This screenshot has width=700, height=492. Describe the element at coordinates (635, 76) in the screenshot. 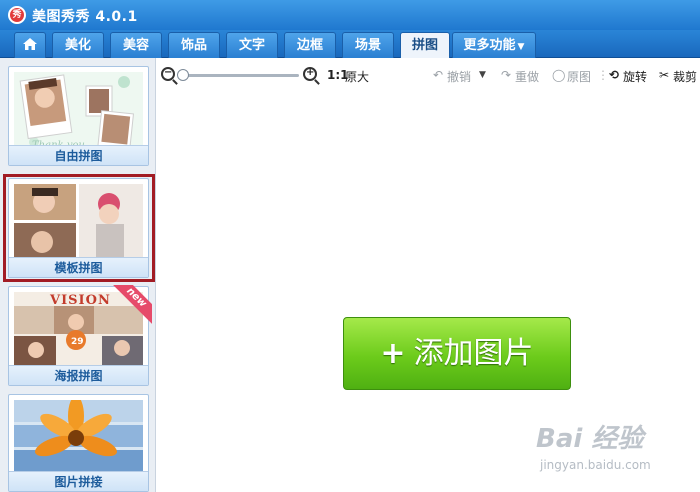

I see `rotate-button: 旋转` at that location.